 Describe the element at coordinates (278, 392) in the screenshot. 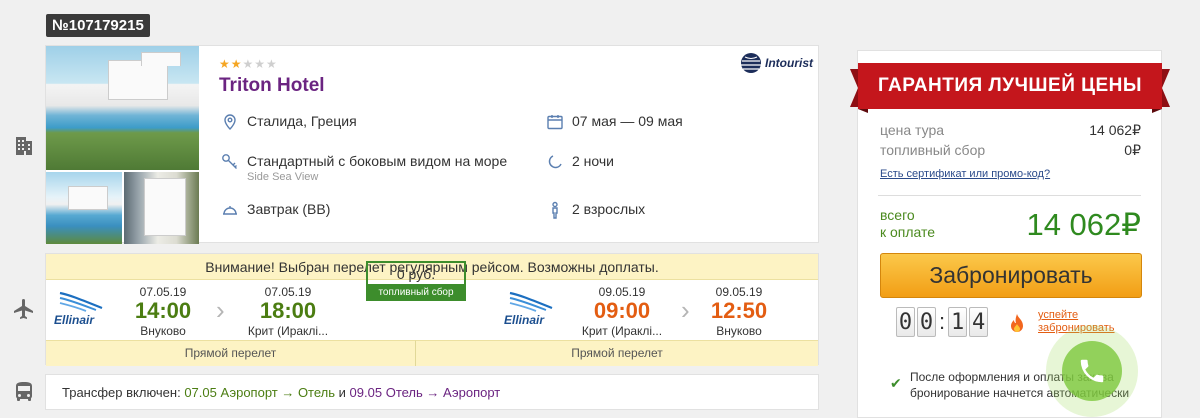

I see `transfer-route-1: Аэропорт → Отель` at that location.